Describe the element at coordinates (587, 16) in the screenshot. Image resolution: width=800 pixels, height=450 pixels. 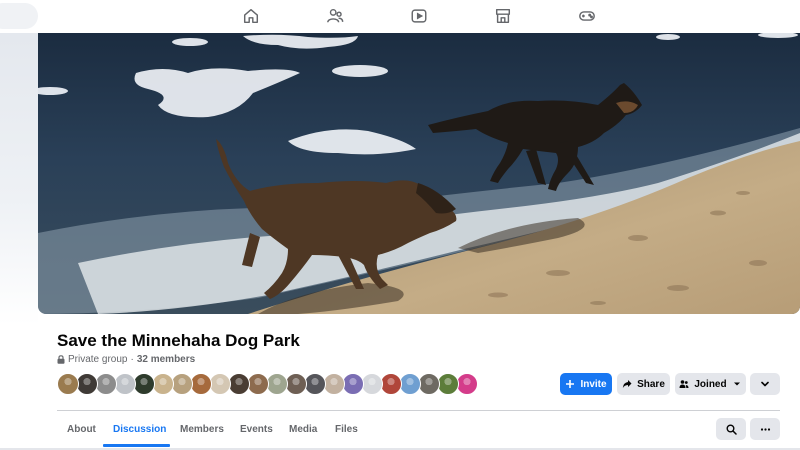
I see `gaming-icon` at that location.